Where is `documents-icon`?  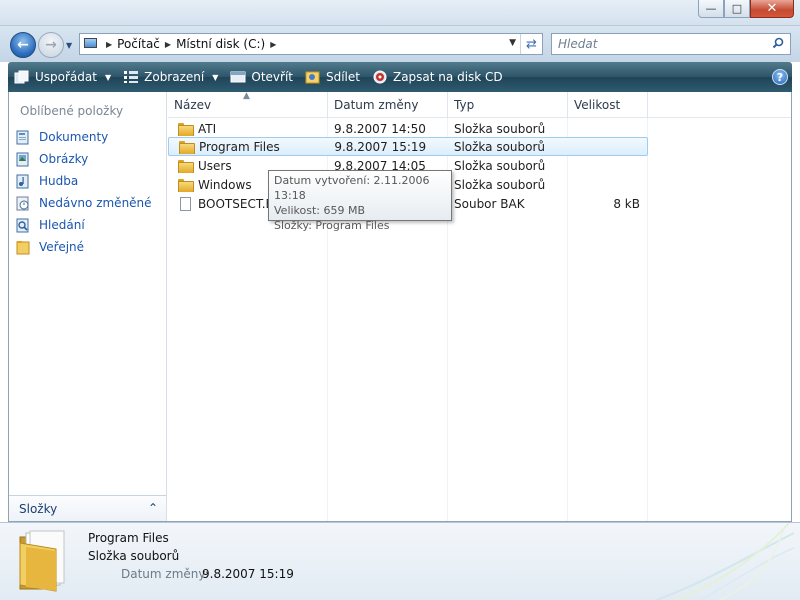
documents-icon is located at coordinates (22, 137).